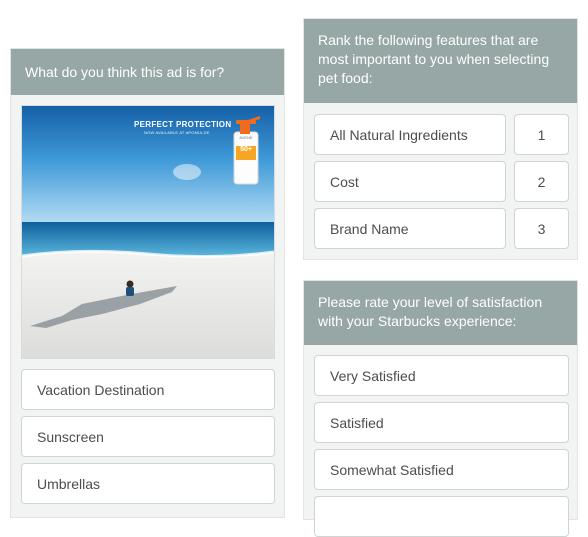 This screenshot has height=537, width=588. I want to click on bottle-spf: 50+, so click(246, 149).